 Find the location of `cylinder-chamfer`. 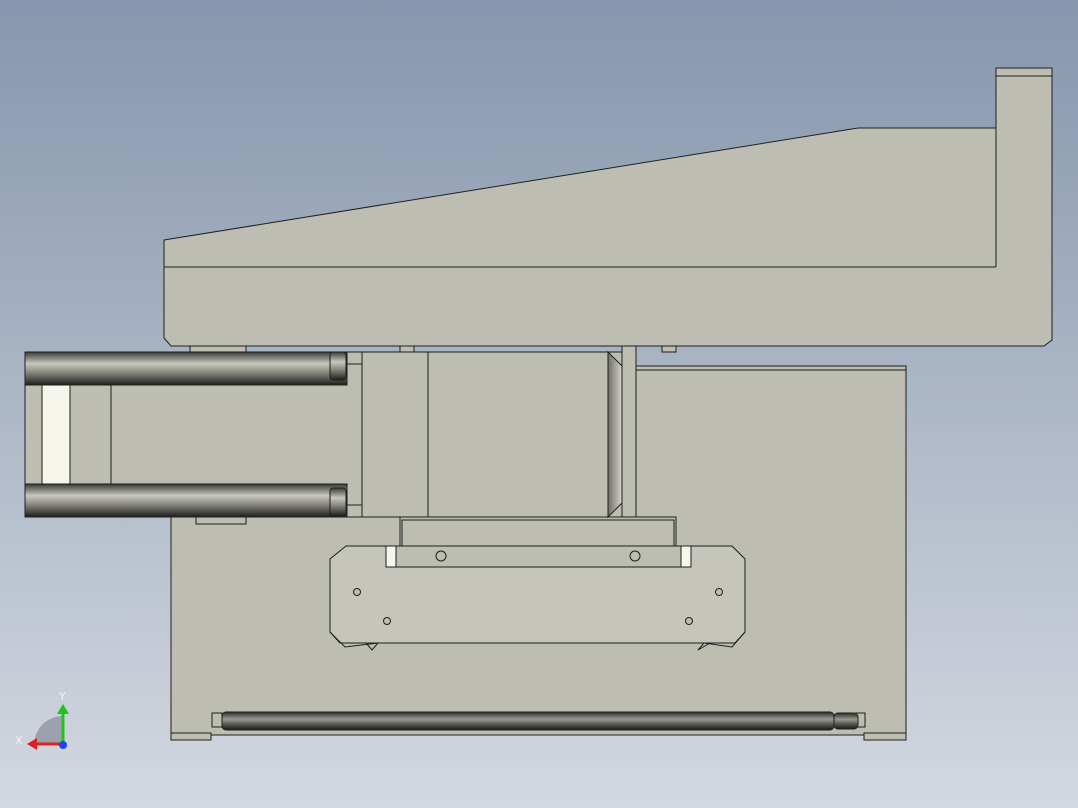

cylinder-chamfer is located at coordinates (615, 434).